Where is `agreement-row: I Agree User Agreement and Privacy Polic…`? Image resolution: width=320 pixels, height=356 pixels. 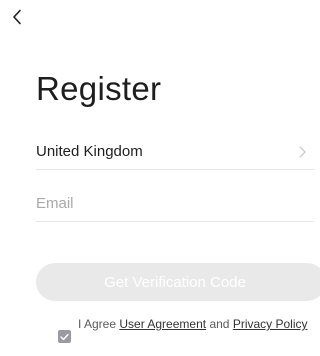
agreement-row: I Agree User Agreement and Privacy Polic… is located at coordinates (183, 330).